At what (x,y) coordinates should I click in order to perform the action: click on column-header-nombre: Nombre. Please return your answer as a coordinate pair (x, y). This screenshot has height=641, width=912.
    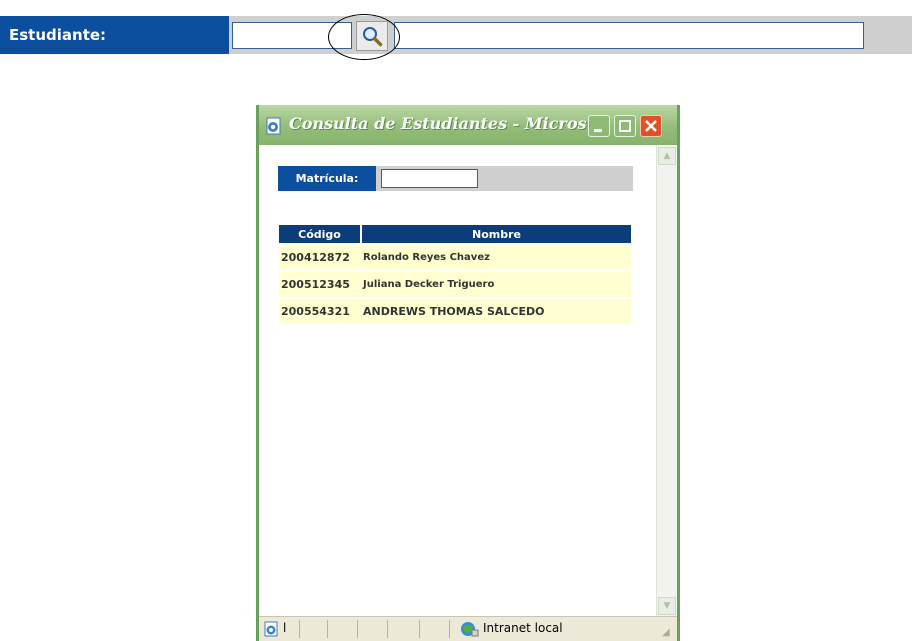
    Looking at the image, I should click on (496, 234).